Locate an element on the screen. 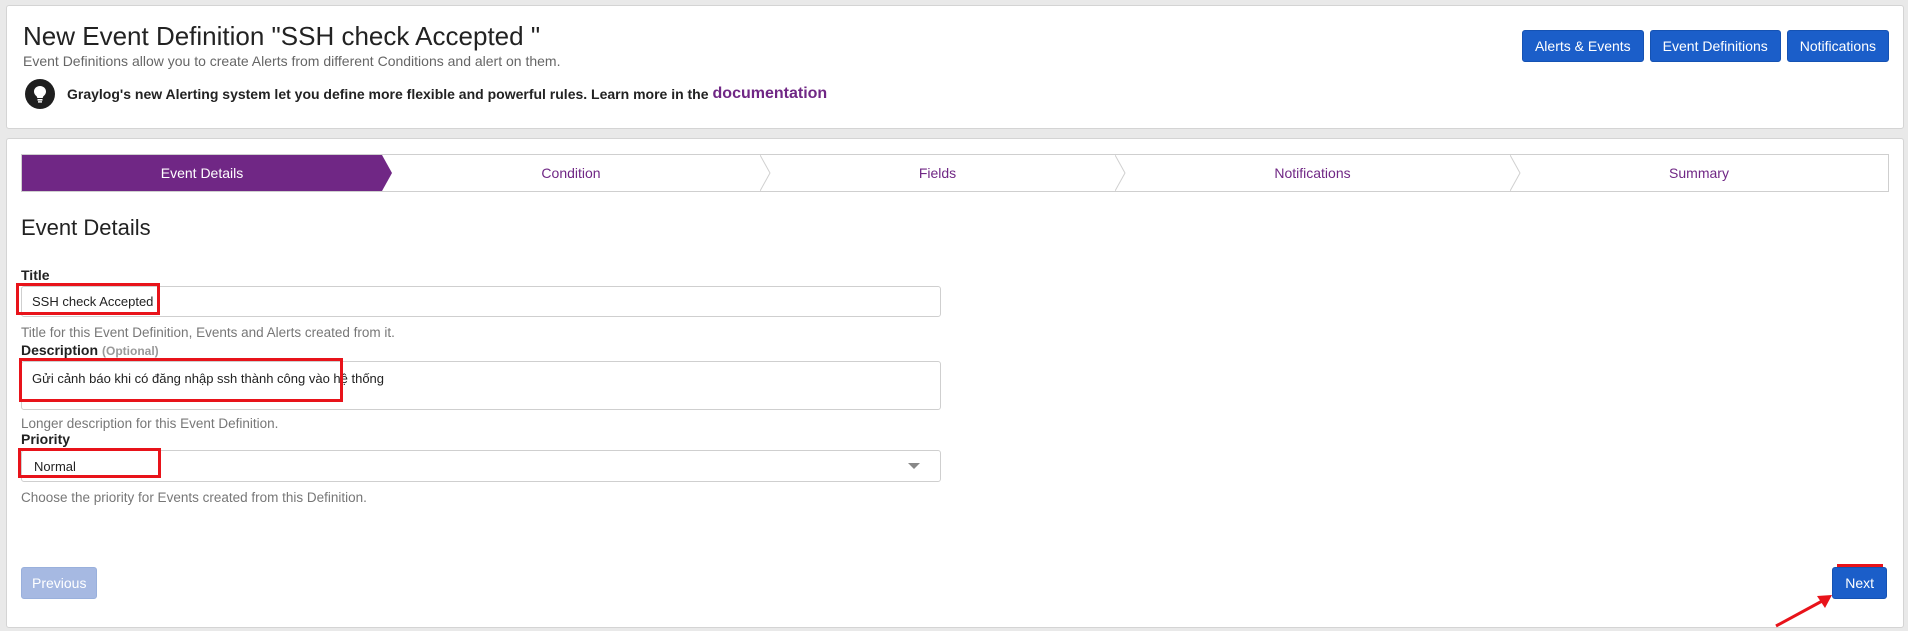 This screenshot has width=1908, height=631. step-notifications: Notifications is located at coordinates (1312, 173).